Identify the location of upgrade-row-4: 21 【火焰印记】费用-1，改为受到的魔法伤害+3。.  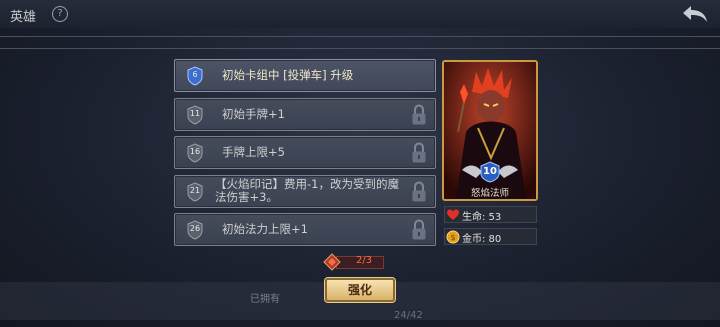
(305, 191).